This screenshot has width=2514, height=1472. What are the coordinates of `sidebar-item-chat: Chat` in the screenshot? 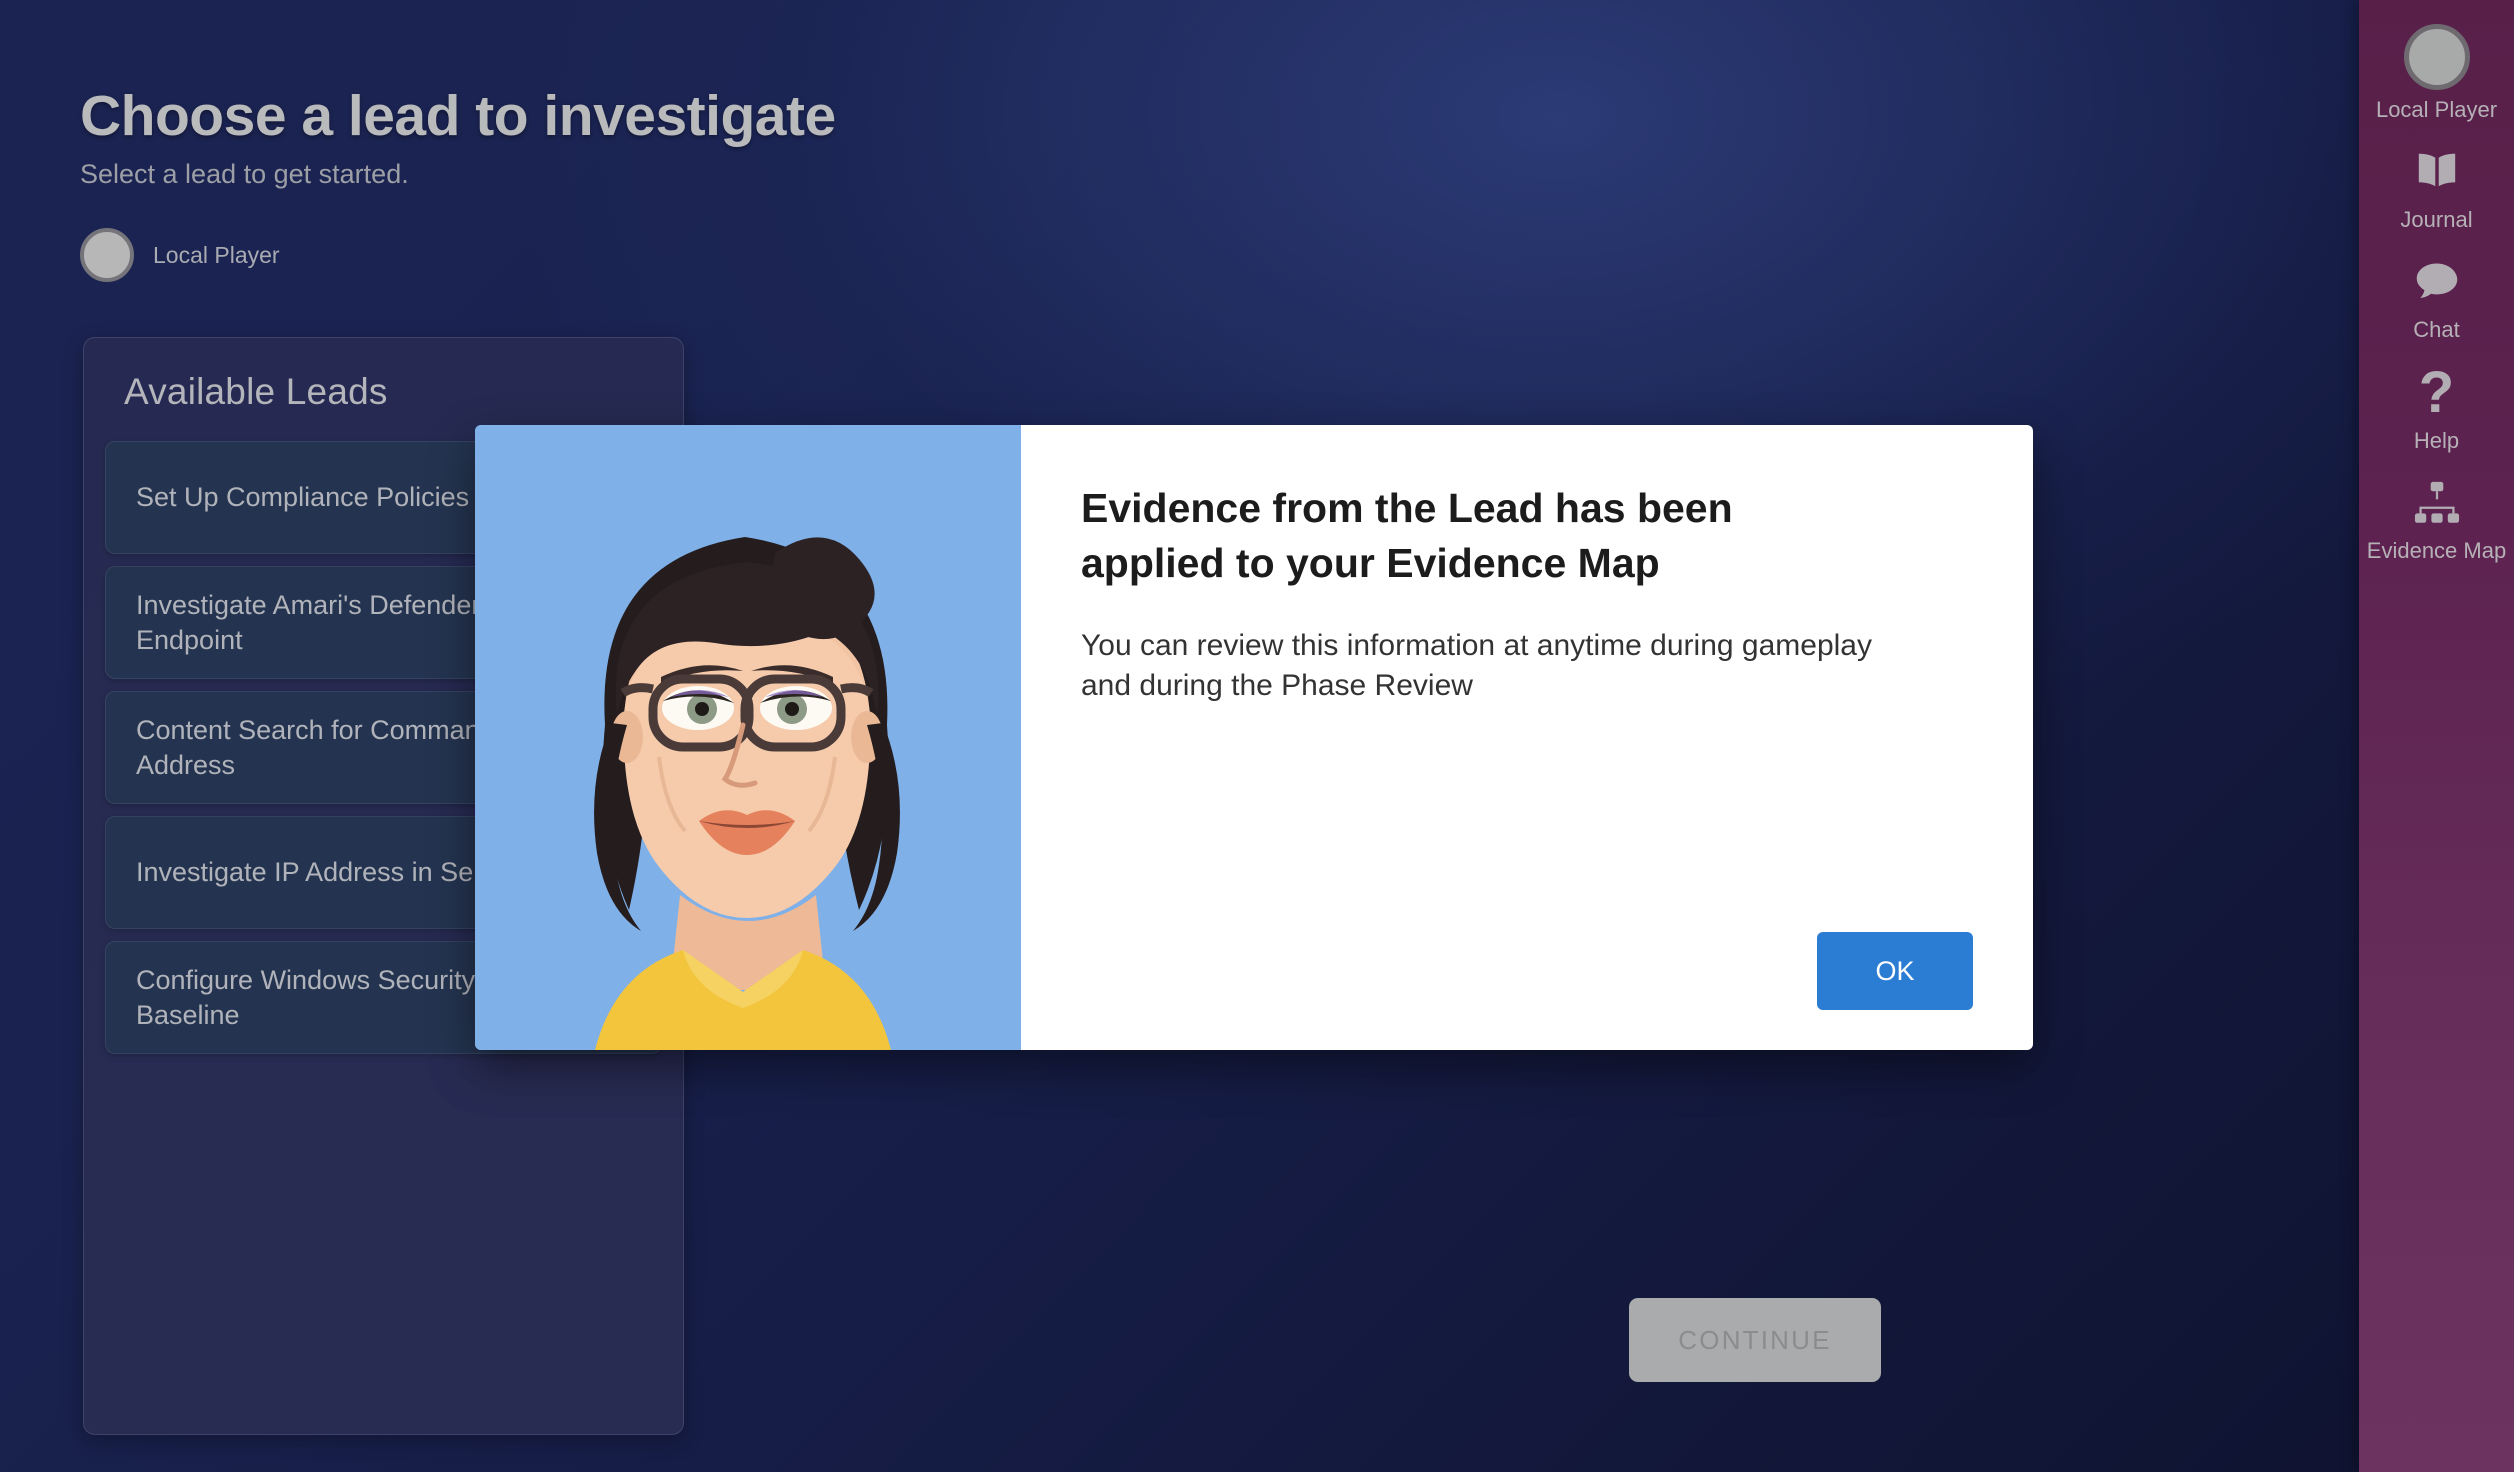 It's located at (2436, 299).